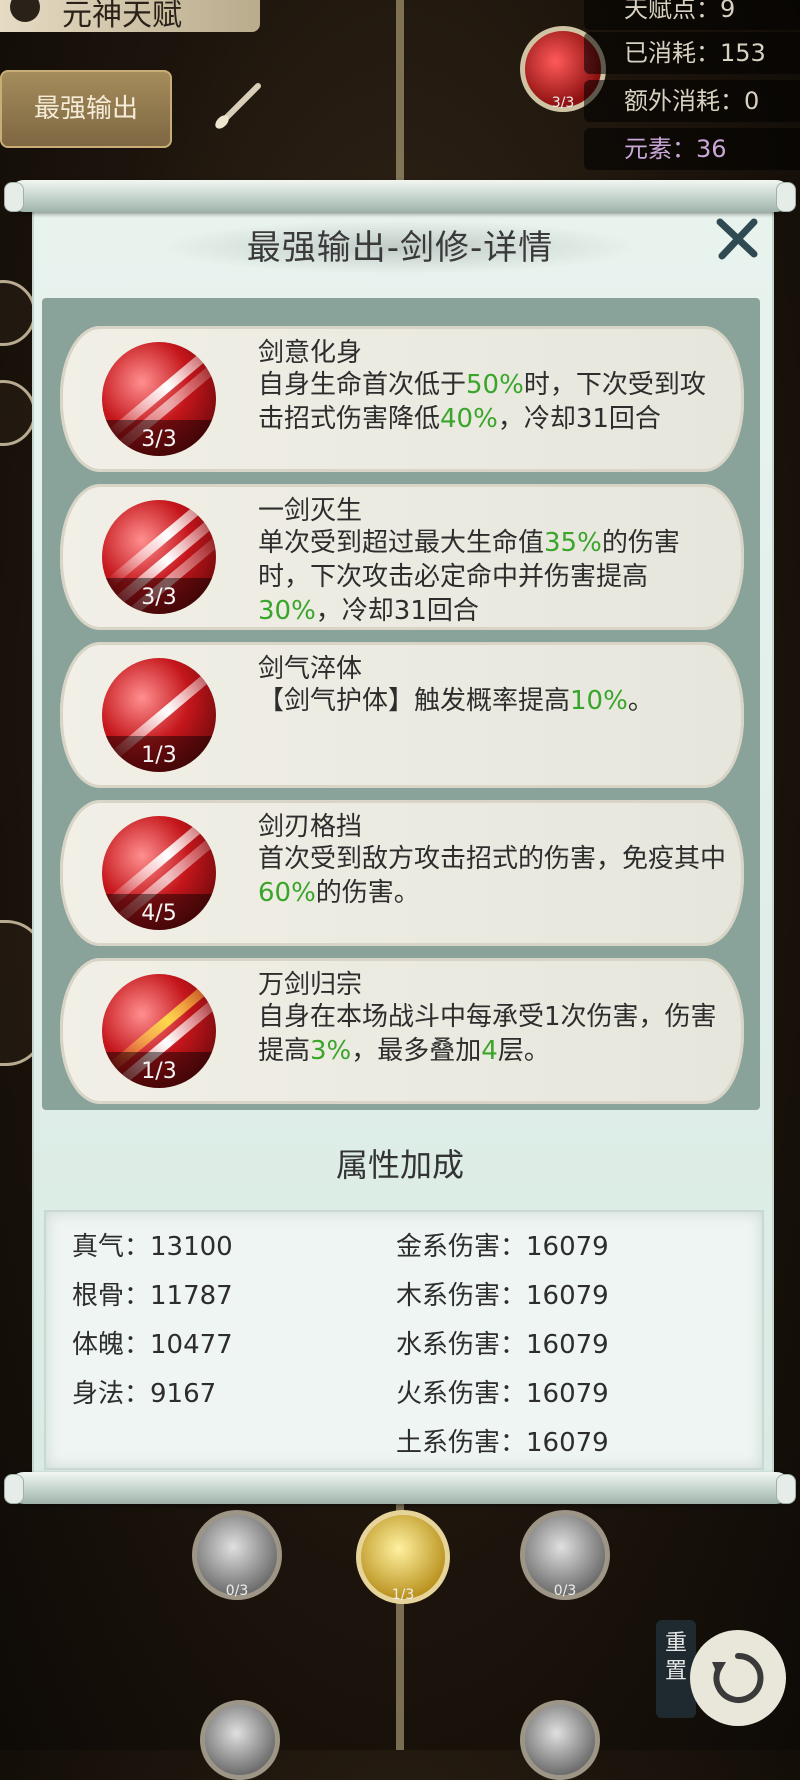 The width and height of the screenshot is (800, 1780). I want to click on talent-description: 首次受到敌方攻击招式的伤害，免疫其中 60%的伤害。, so click(493, 876).